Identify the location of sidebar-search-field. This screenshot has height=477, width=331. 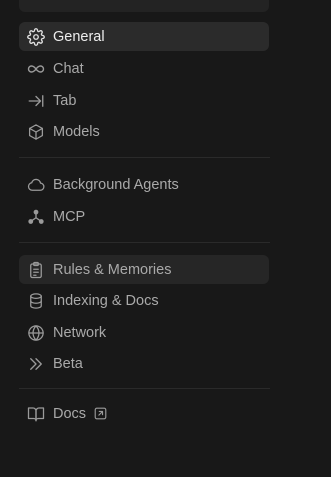
(144, 6).